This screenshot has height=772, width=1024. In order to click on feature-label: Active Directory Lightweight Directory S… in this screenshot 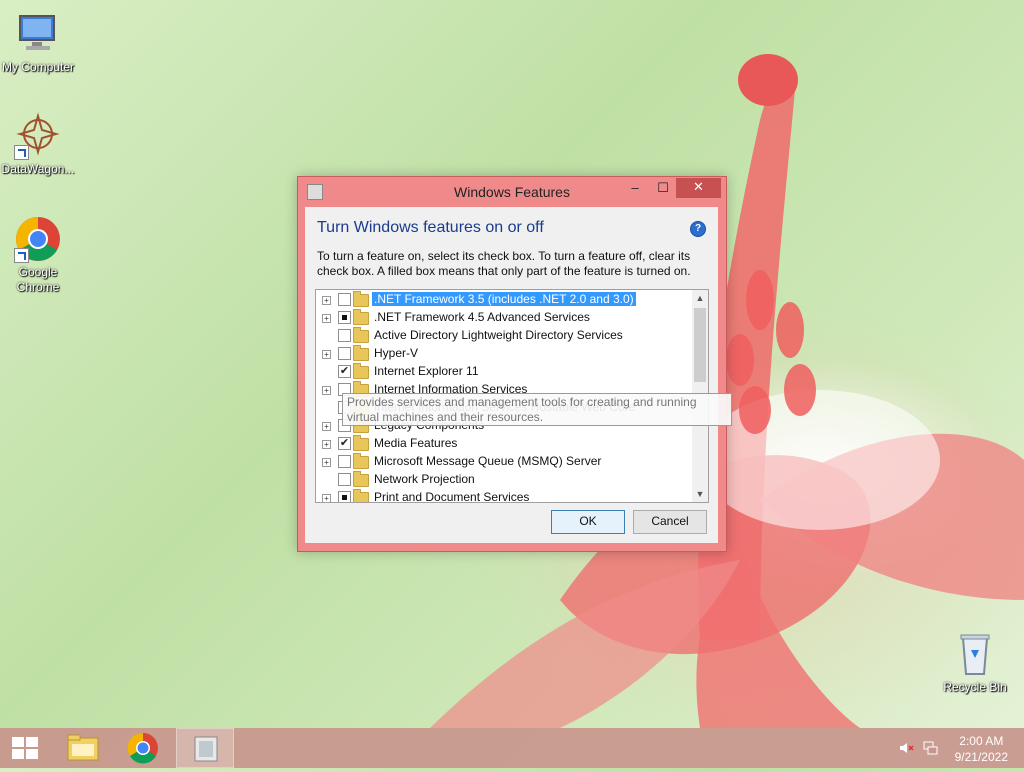, I will do `click(498, 335)`.